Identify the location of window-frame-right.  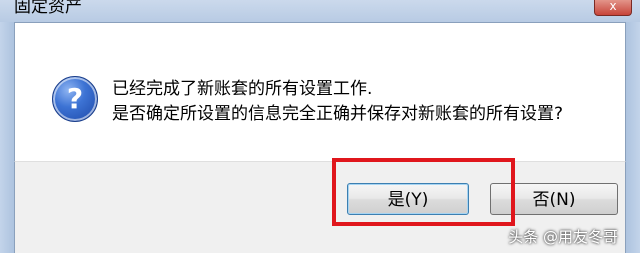
(633, 137).